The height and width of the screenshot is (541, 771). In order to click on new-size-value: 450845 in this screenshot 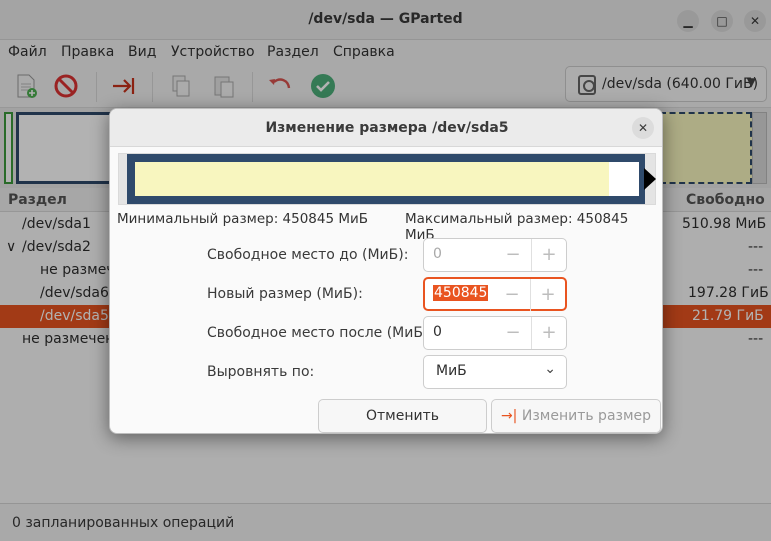, I will do `click(461, 293)`.